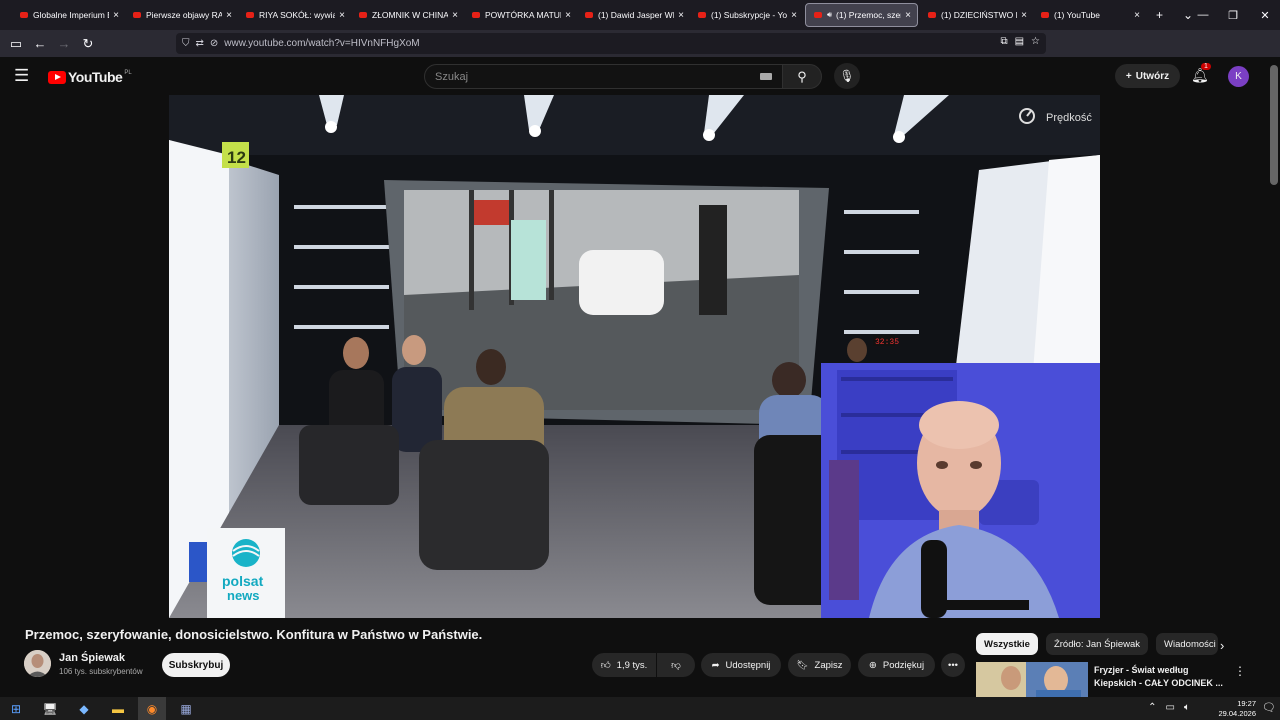  I want to click on calculator-app-icon: ▦, so click(186, 708).